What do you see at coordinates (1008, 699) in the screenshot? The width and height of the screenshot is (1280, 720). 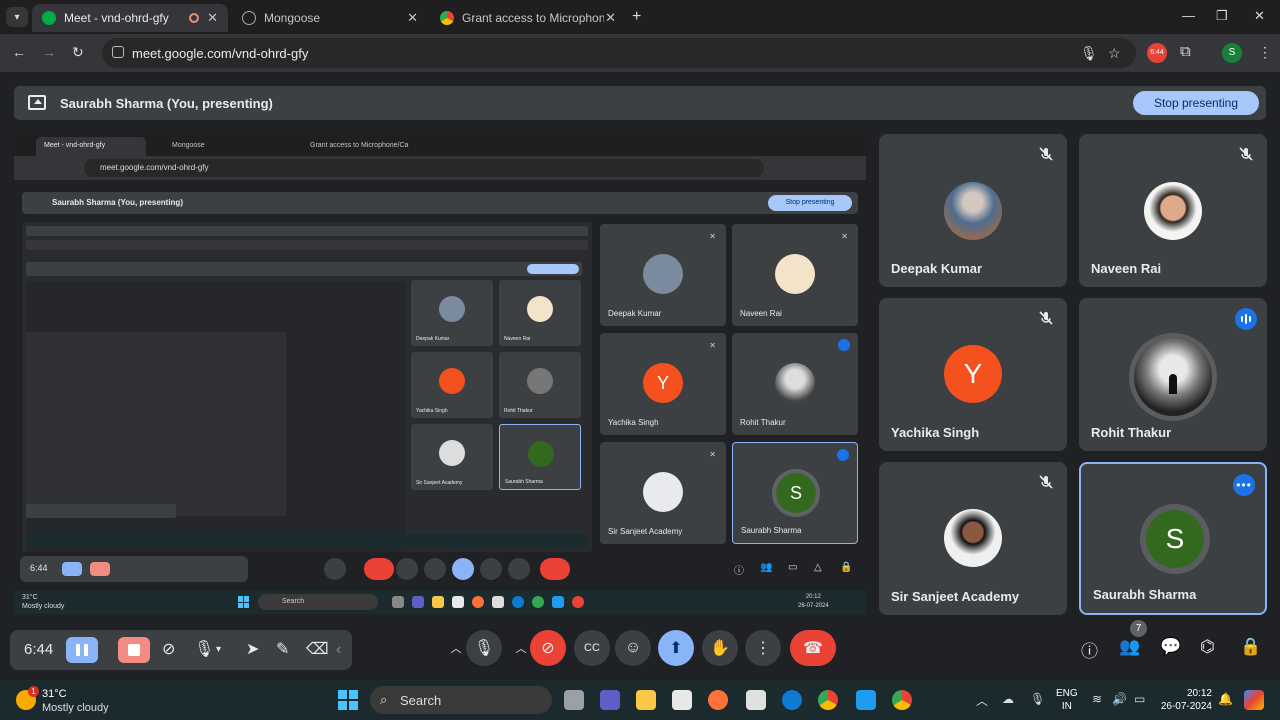 I see `cloud-icon: ☁` at bounding box center [1008, 699].